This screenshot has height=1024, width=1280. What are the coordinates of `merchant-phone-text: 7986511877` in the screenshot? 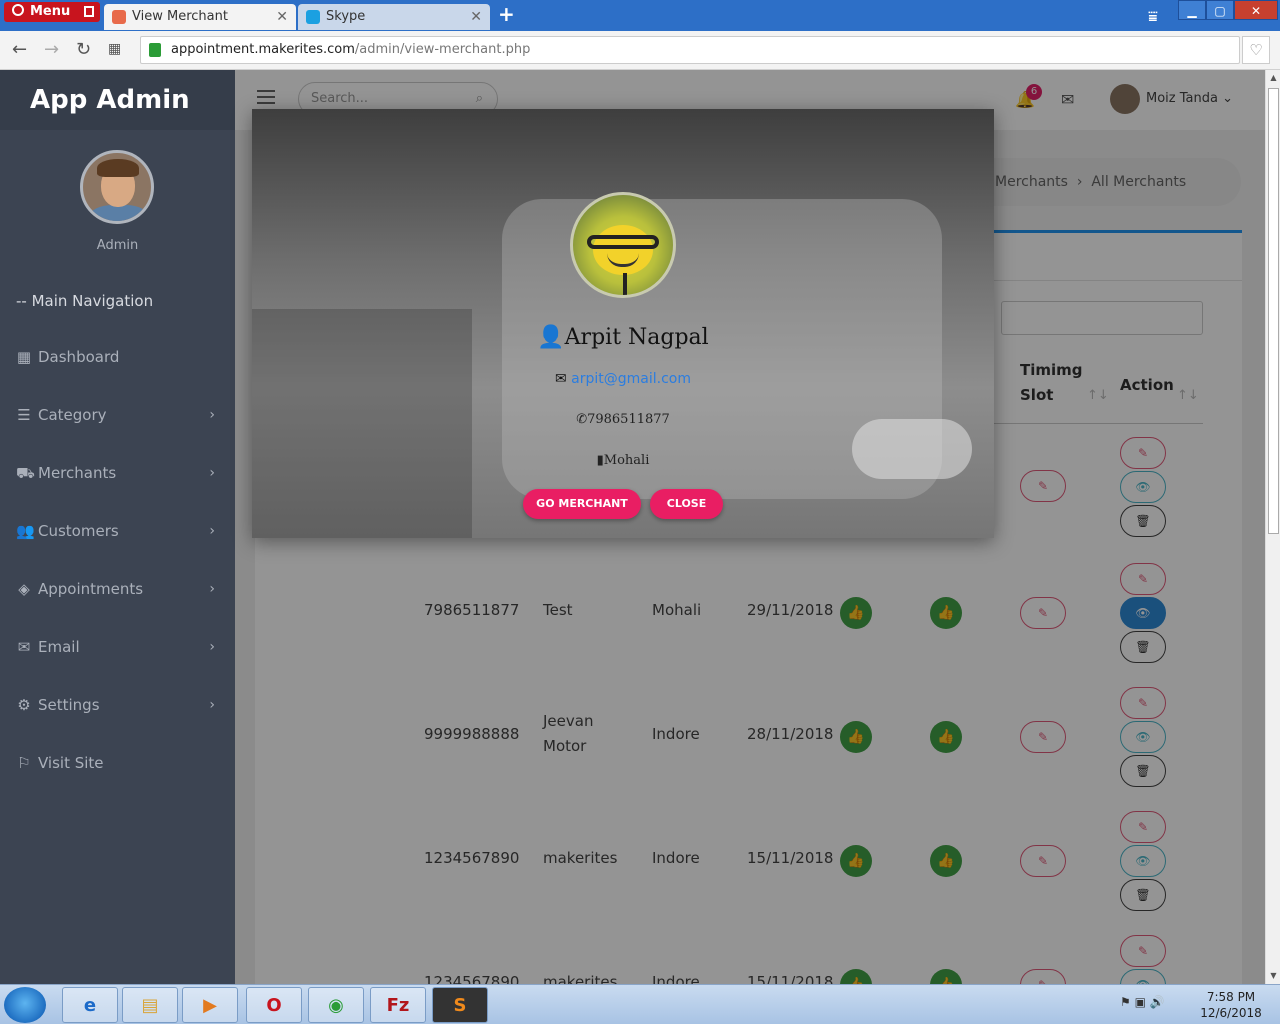 It's located at (628, 419).